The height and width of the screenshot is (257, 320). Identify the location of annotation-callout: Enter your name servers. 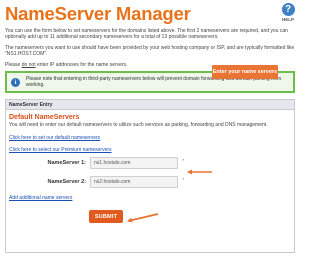
(245, 72).